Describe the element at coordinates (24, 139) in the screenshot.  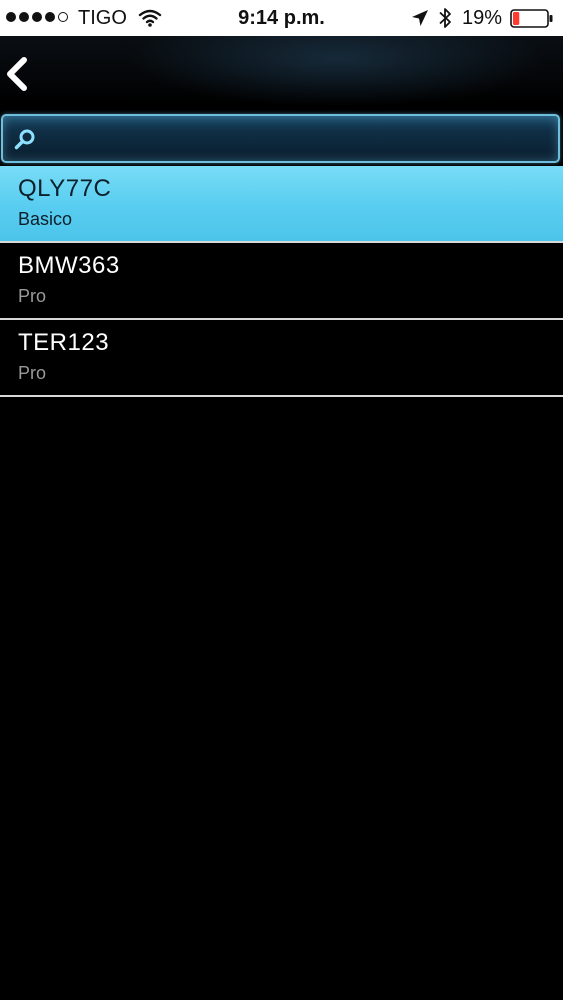
I see `search-icon` at that location.